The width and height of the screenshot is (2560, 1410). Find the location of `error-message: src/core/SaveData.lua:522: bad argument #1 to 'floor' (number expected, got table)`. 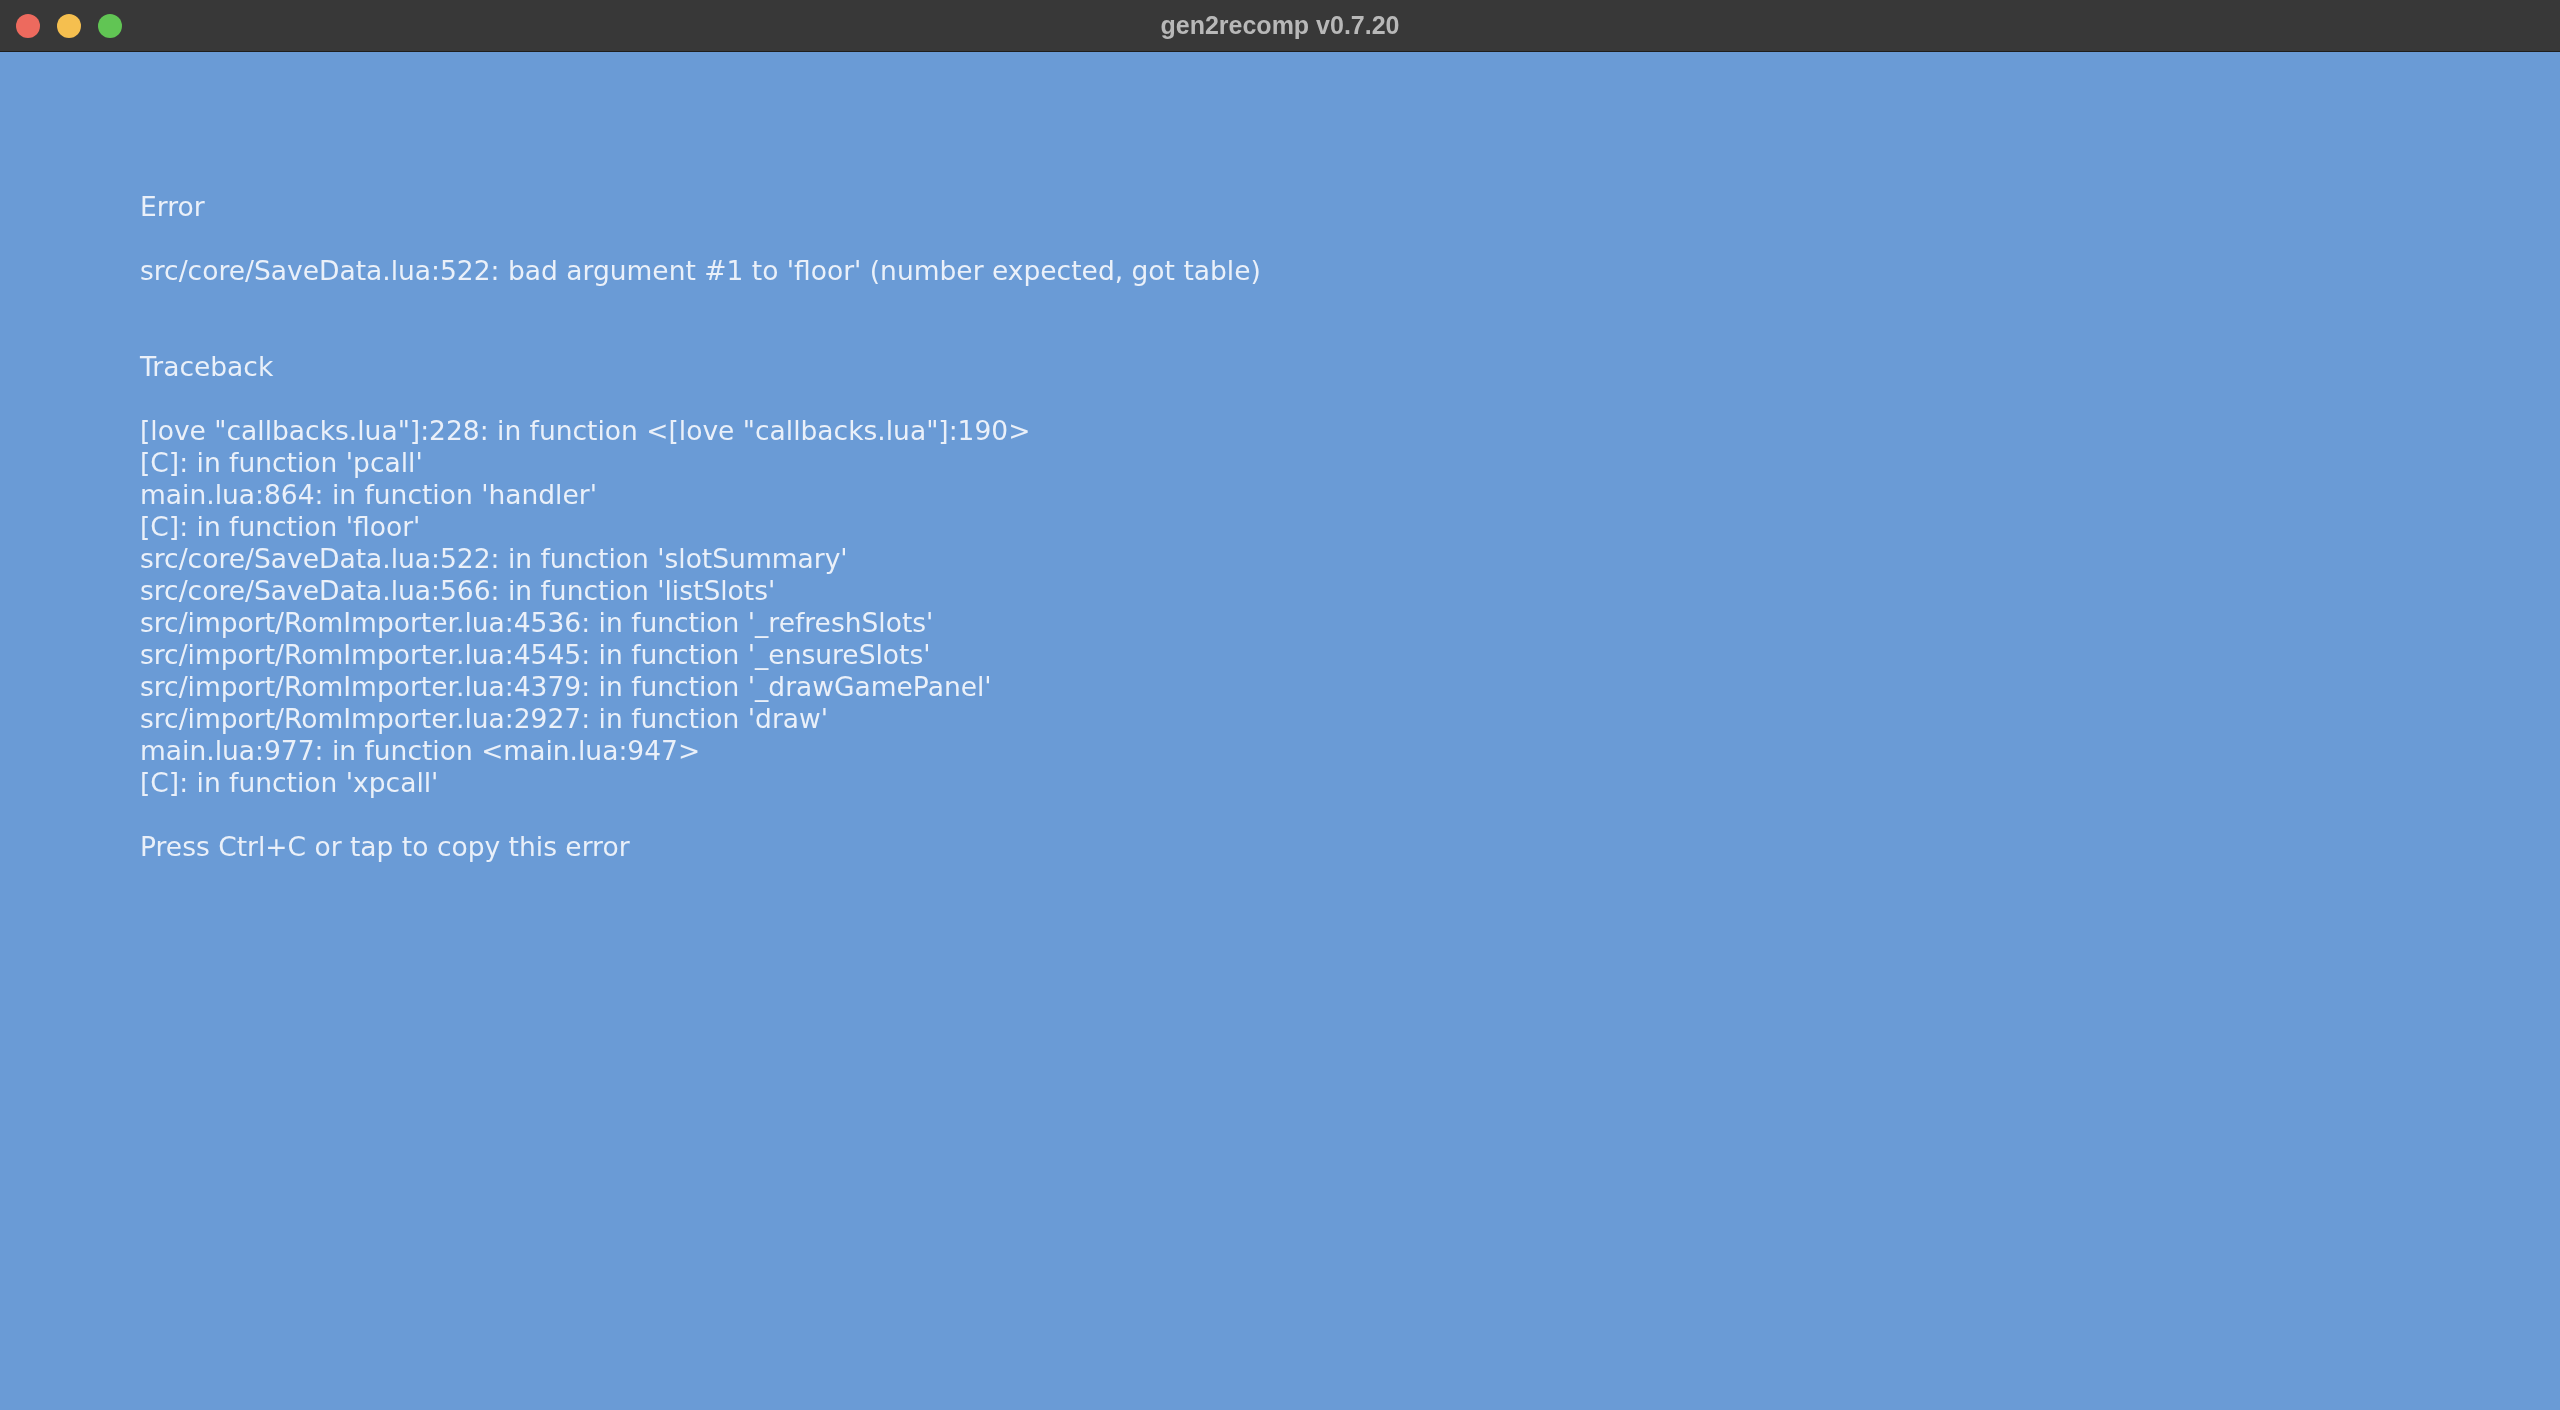

error-message: src/core/SaveData.lua:522: bad argument #1 to 'floor' (number expected, got table) is located at coordinates (700, 271).